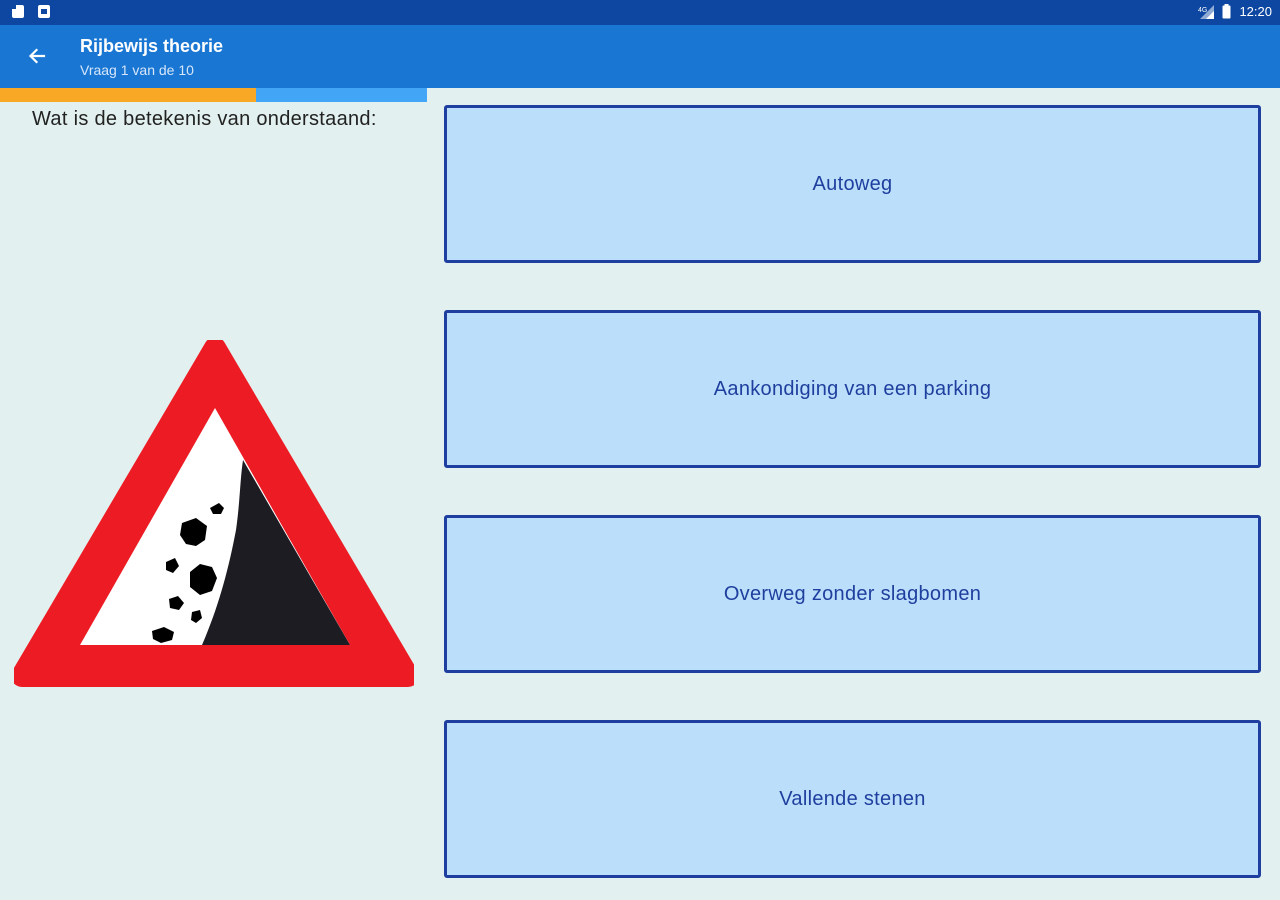  I want to click on answer-option-2: Aankondiging van een parking, so click(852, 389).